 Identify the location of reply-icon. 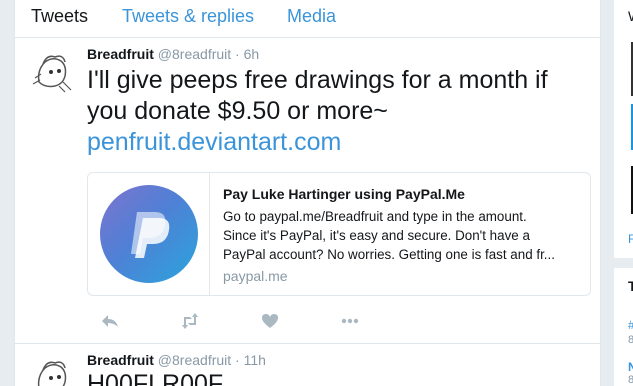
(110, 321).